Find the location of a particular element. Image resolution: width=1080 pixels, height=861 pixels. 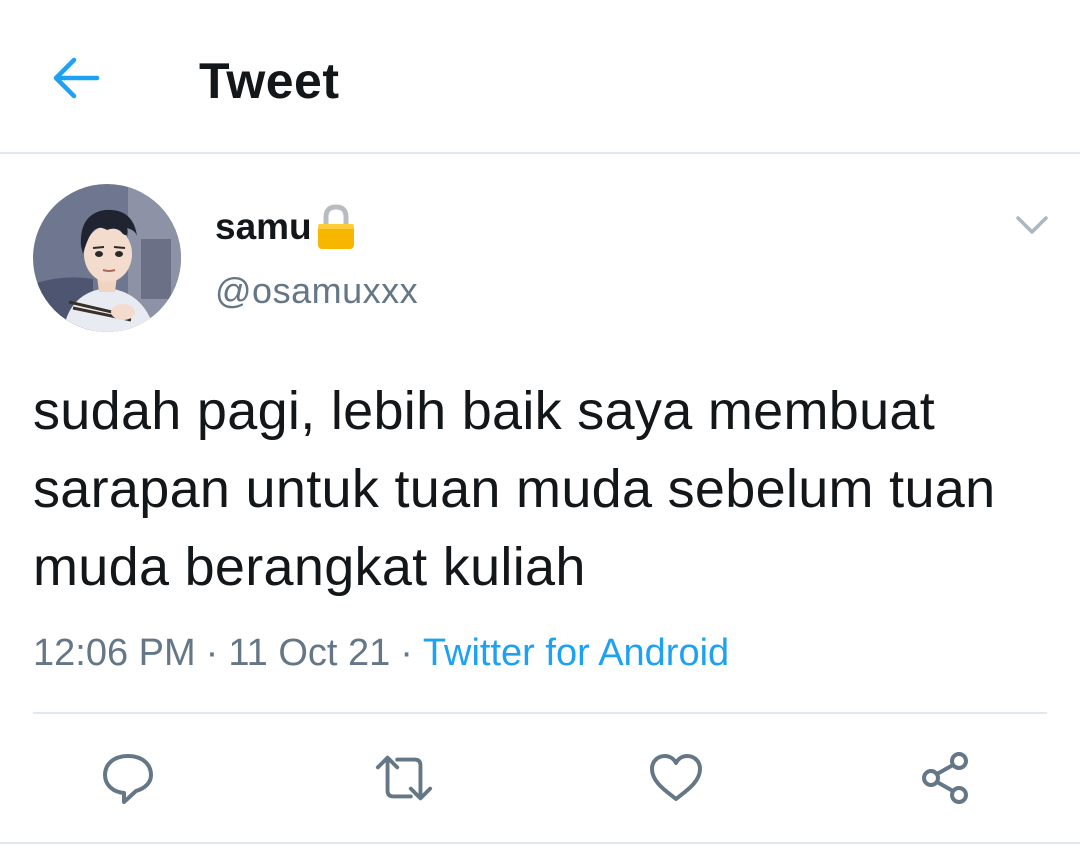

retweet-button is located at coordinates (404, 778).